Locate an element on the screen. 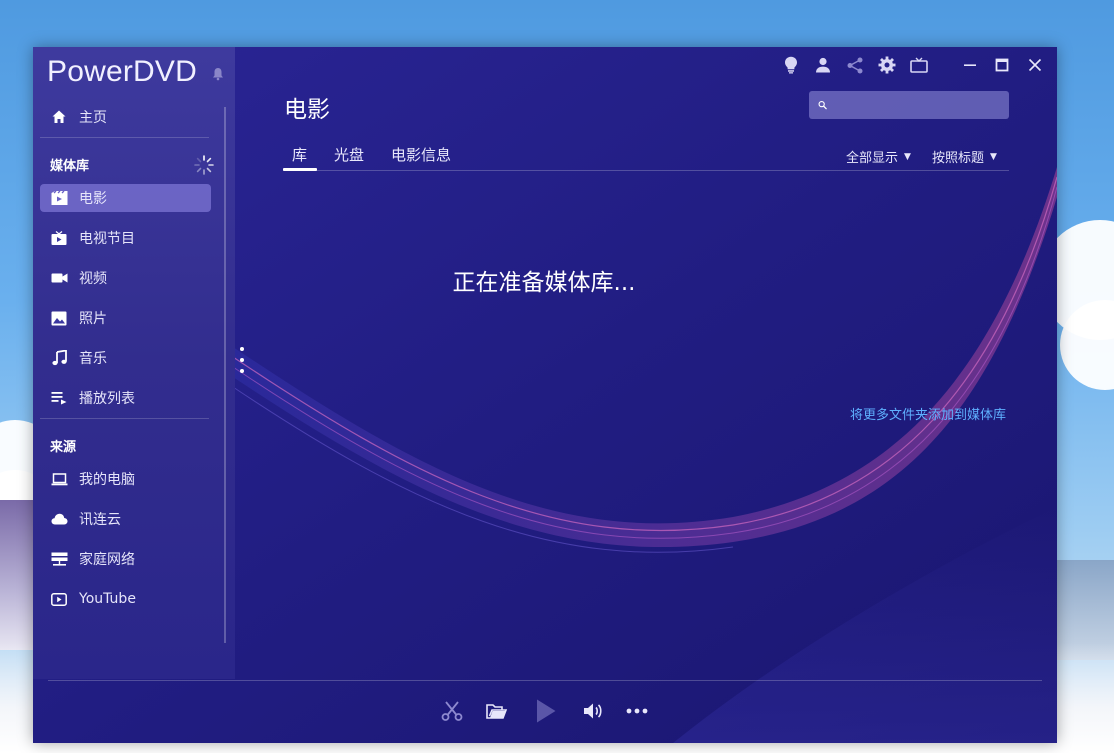  library-heading: 媒体库 is located at coordinates (70, 166).